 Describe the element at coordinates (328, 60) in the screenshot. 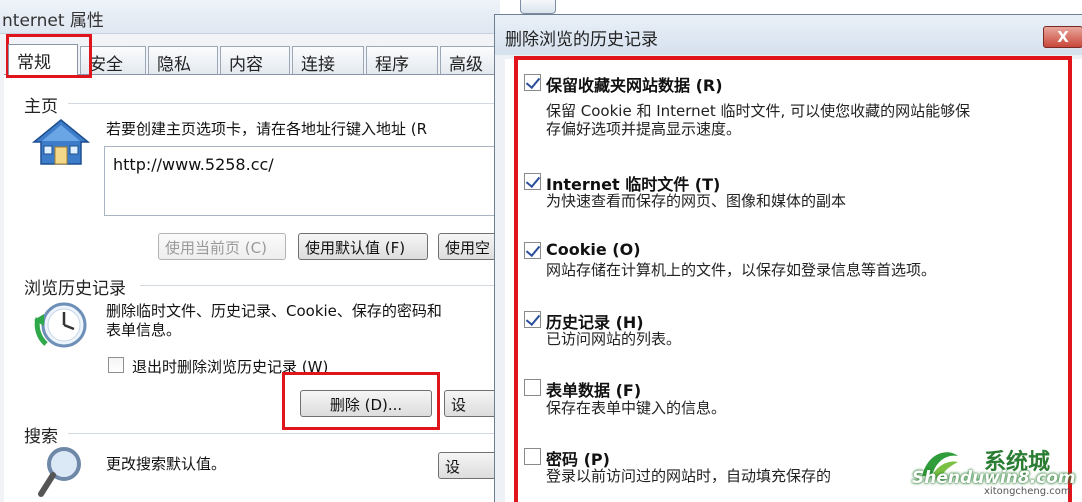

I see `tab-connections: 连接` at that location.